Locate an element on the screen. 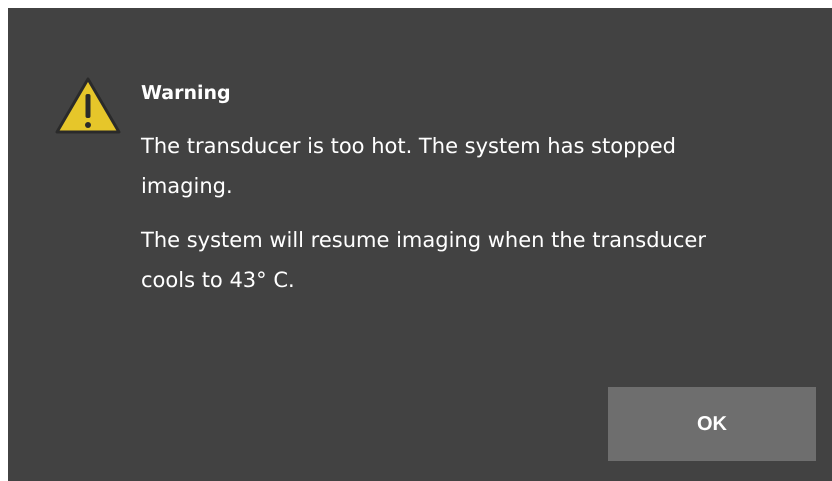 This screenshot has width=832, height=481. message-text: The system will resume imaging when the transducer cools to 43° C. is located at coordinates (424, 260).